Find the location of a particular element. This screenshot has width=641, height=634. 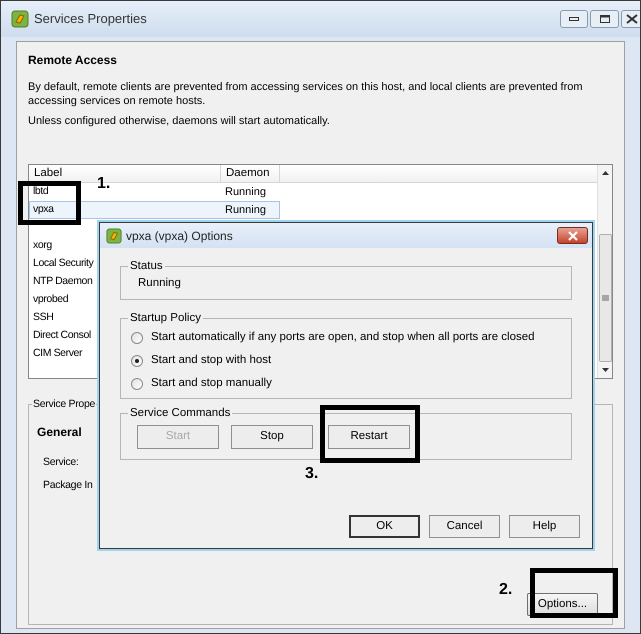

callout-frame is located at coordinates (49, 203).